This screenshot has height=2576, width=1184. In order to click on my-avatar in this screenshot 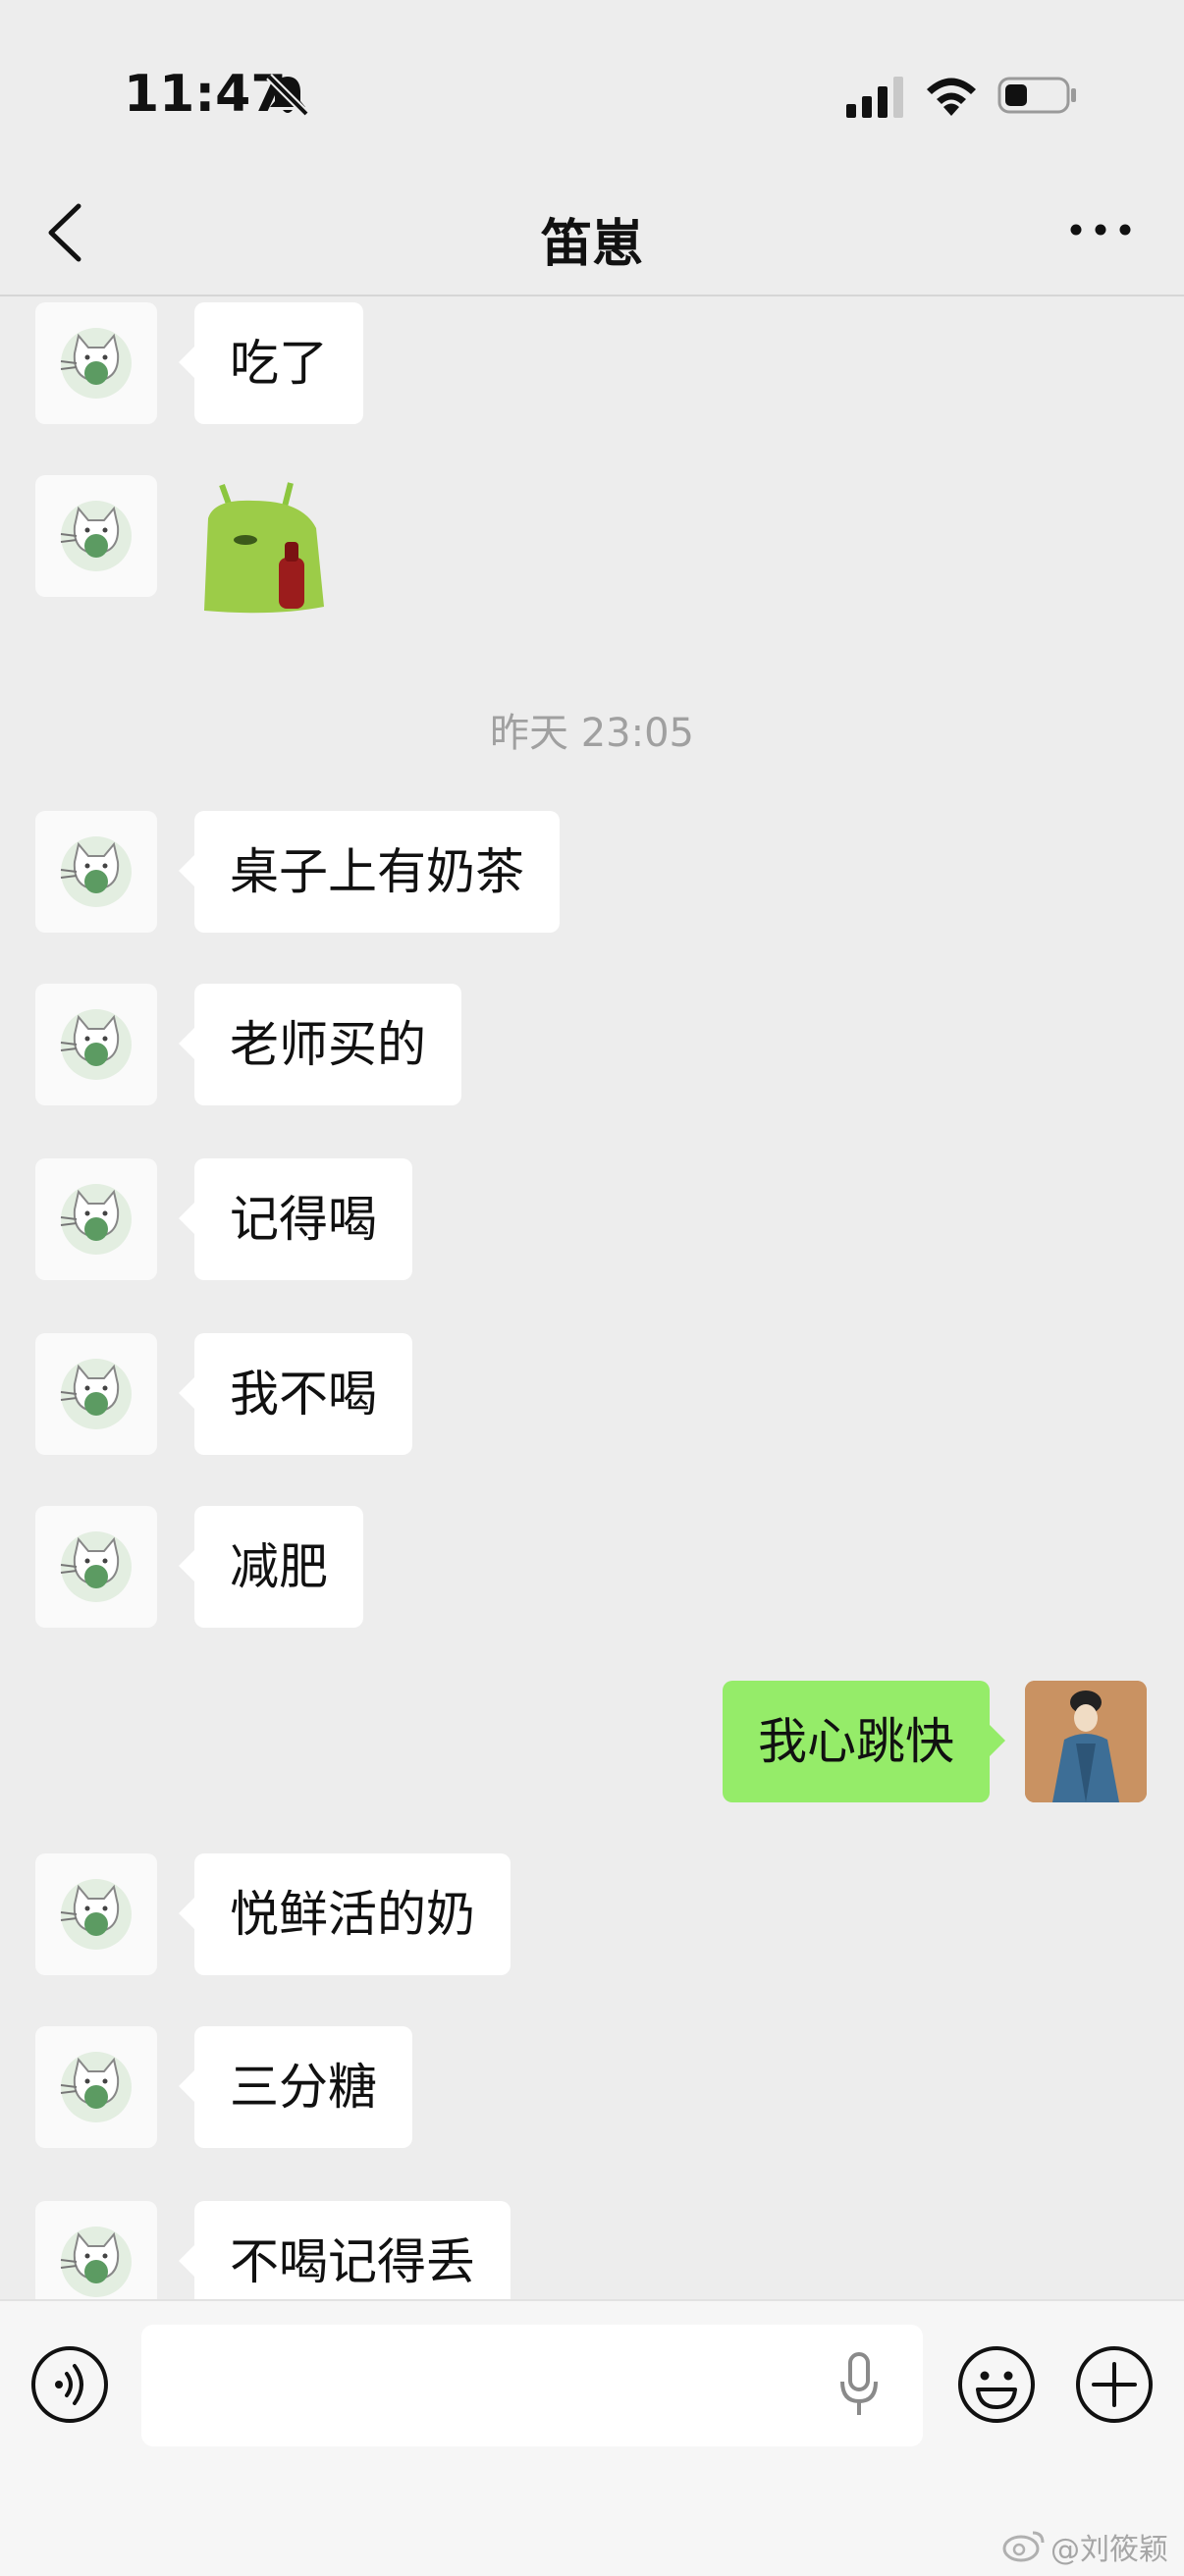, I will do `click(1086, 1741)`.